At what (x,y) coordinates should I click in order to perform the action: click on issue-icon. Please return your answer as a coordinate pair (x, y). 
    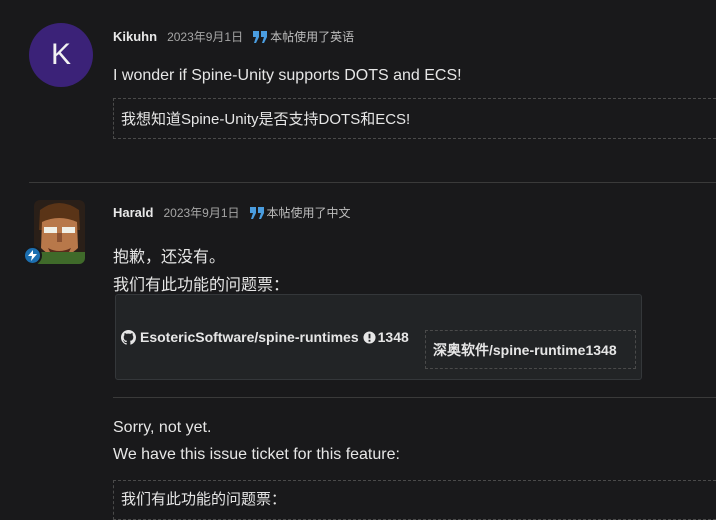
    Looking at the image, I should click on (369, 337).